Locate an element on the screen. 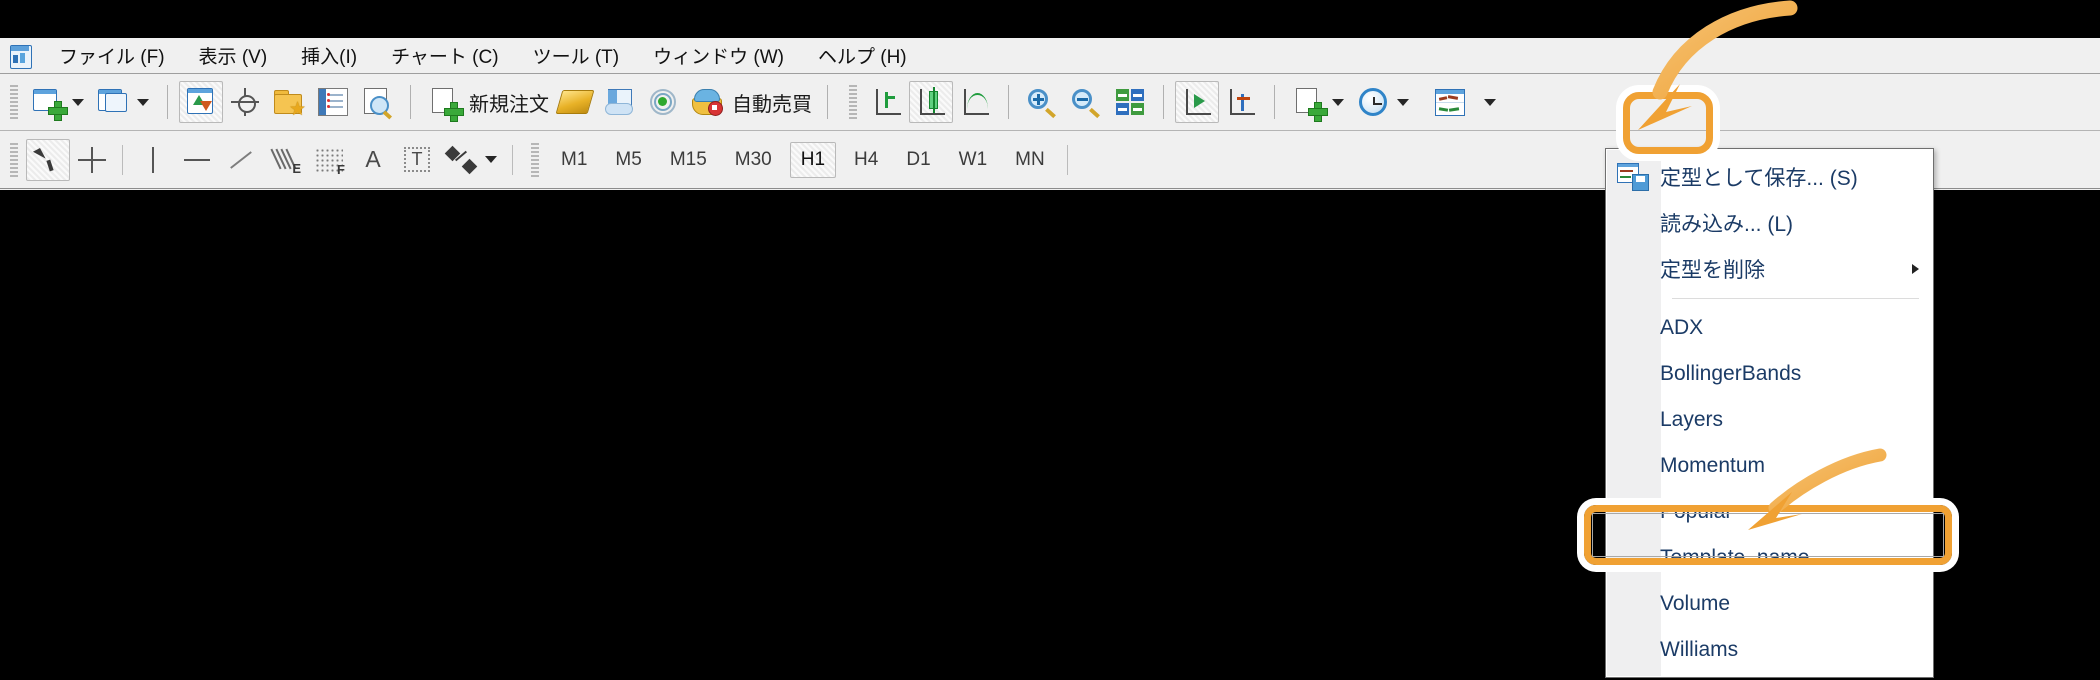  timeframe-w1: W1 is located at coordinates (973, 160).